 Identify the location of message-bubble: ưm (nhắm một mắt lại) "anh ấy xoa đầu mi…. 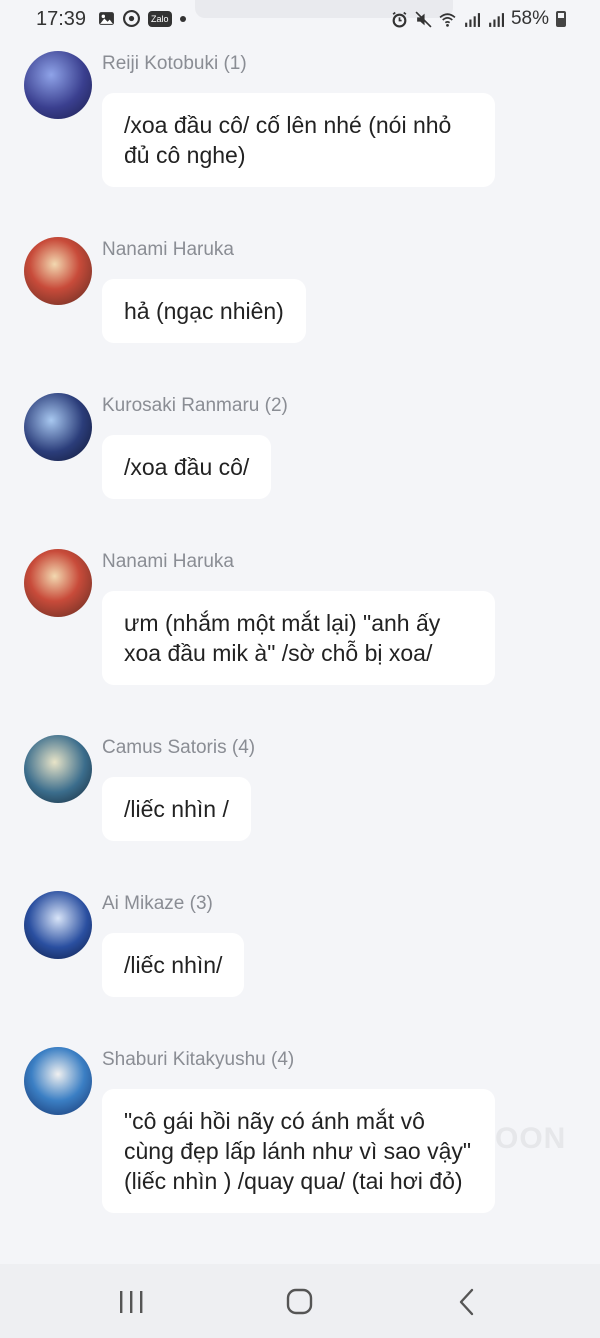
(298, 638).